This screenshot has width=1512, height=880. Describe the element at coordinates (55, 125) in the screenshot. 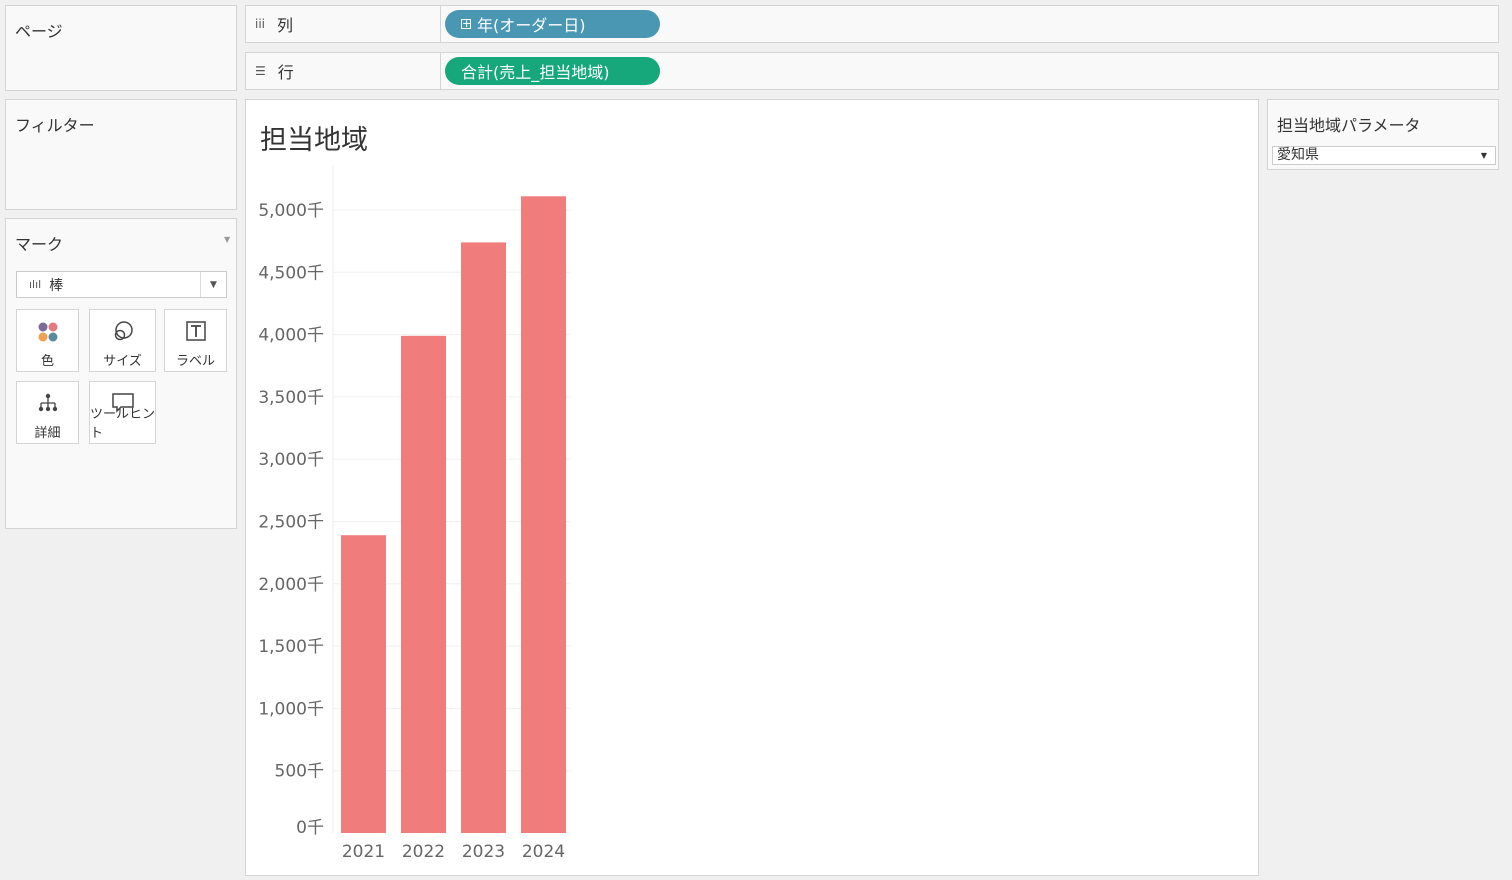

I see `filters-title: フィルター` at that location.